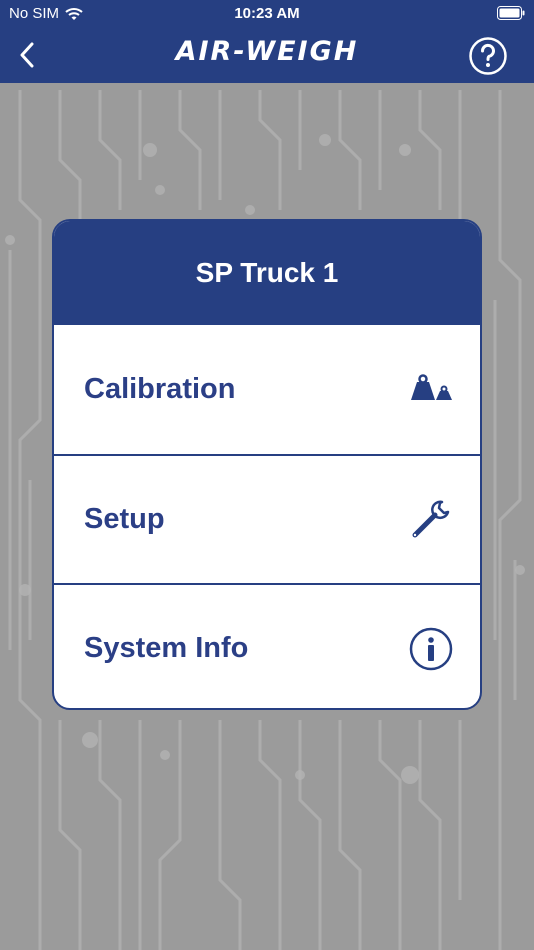  I want to click on calibration-row: Calibration, so click(267, 389).